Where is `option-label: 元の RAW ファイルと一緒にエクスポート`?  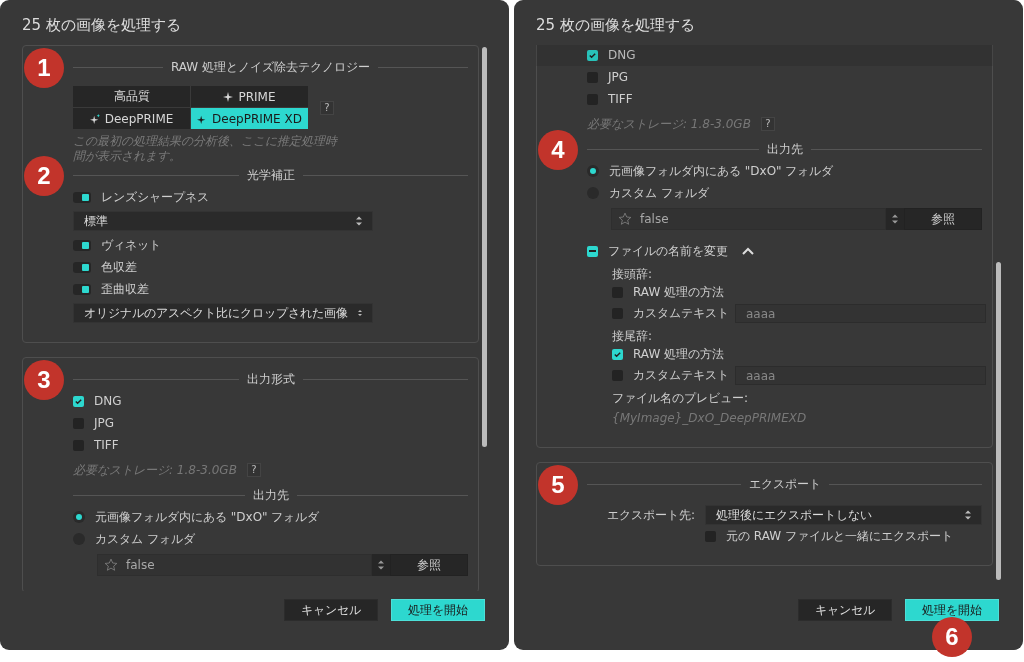 option-label: 元の RAW ファイルと一緒にエクスポート is located at coordinates (839, 536).